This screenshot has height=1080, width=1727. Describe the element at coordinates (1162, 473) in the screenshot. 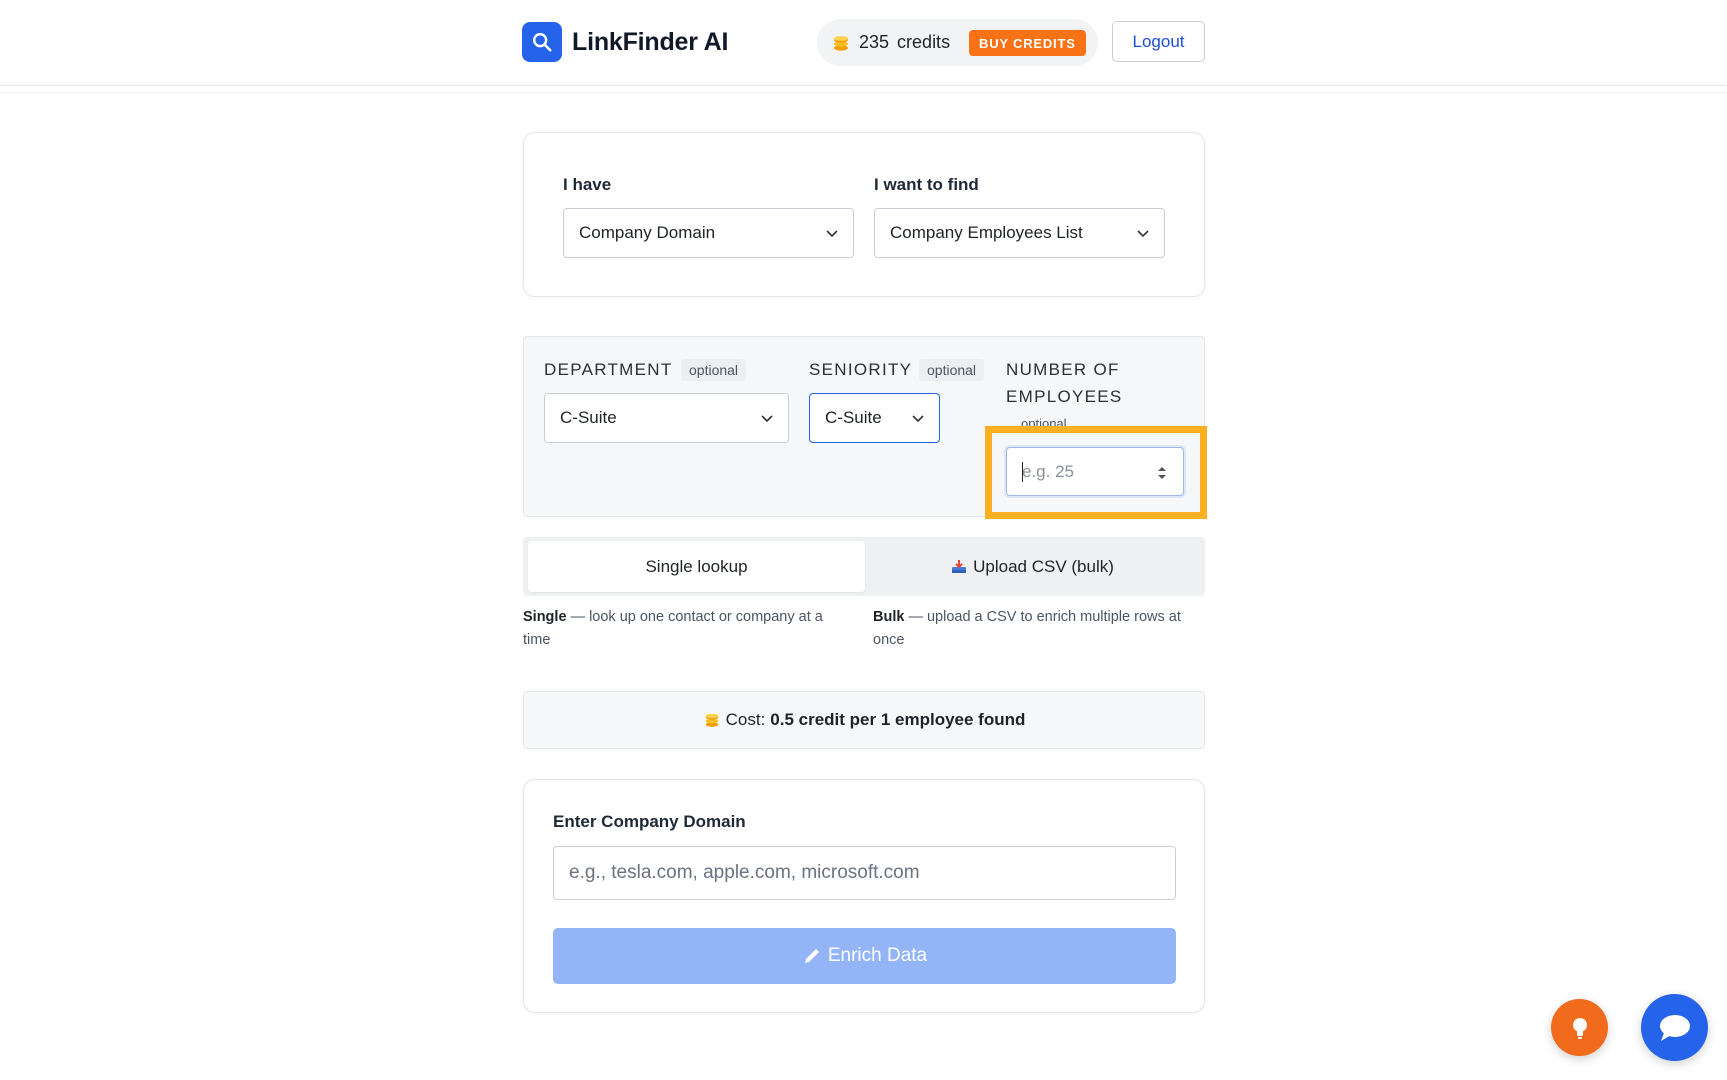

I see `spinner-arrows-icon` at that location.